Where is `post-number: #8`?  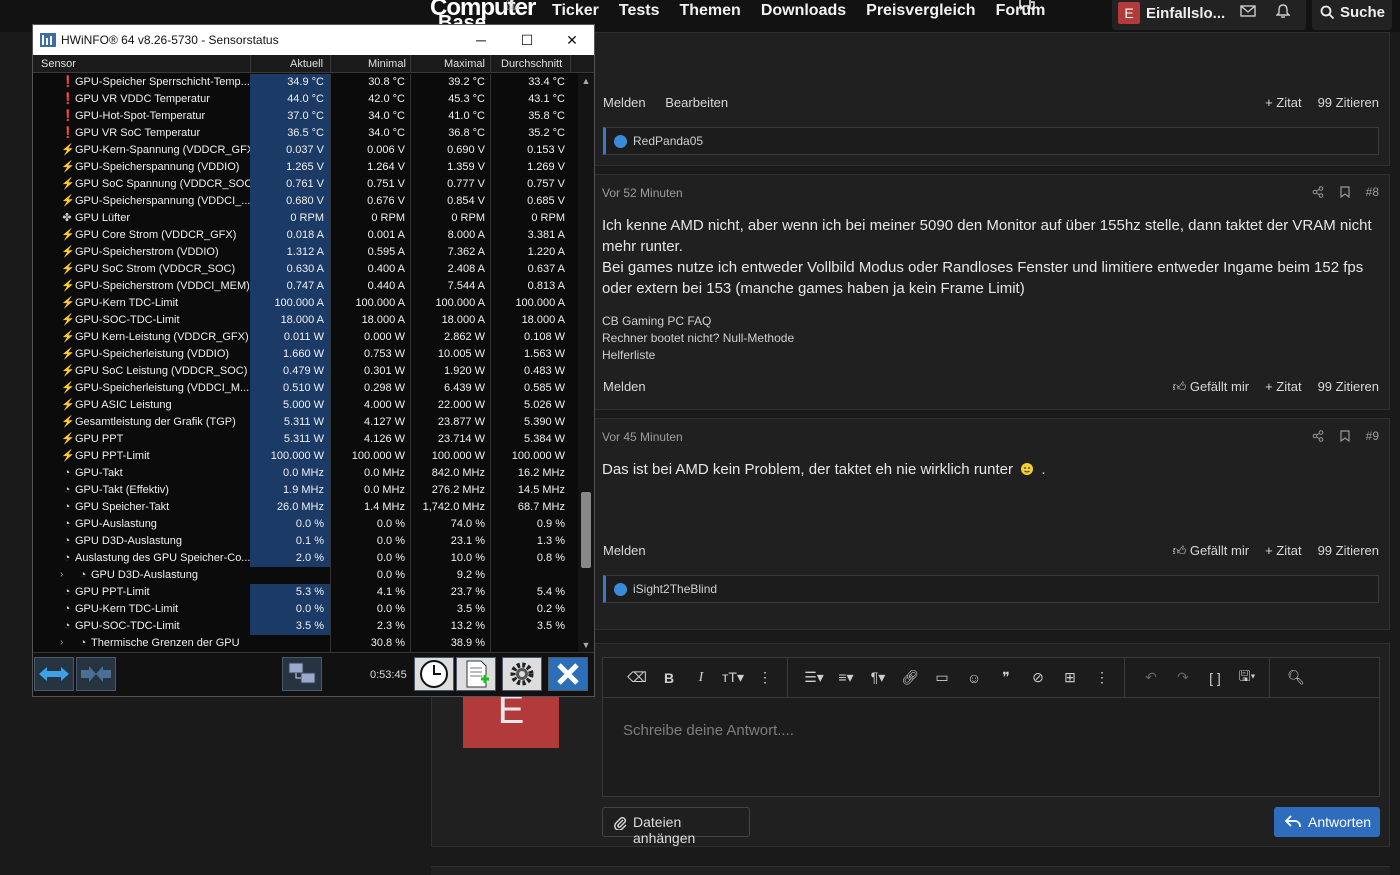
post-number: #8 is located at coordinates (1372, 192).